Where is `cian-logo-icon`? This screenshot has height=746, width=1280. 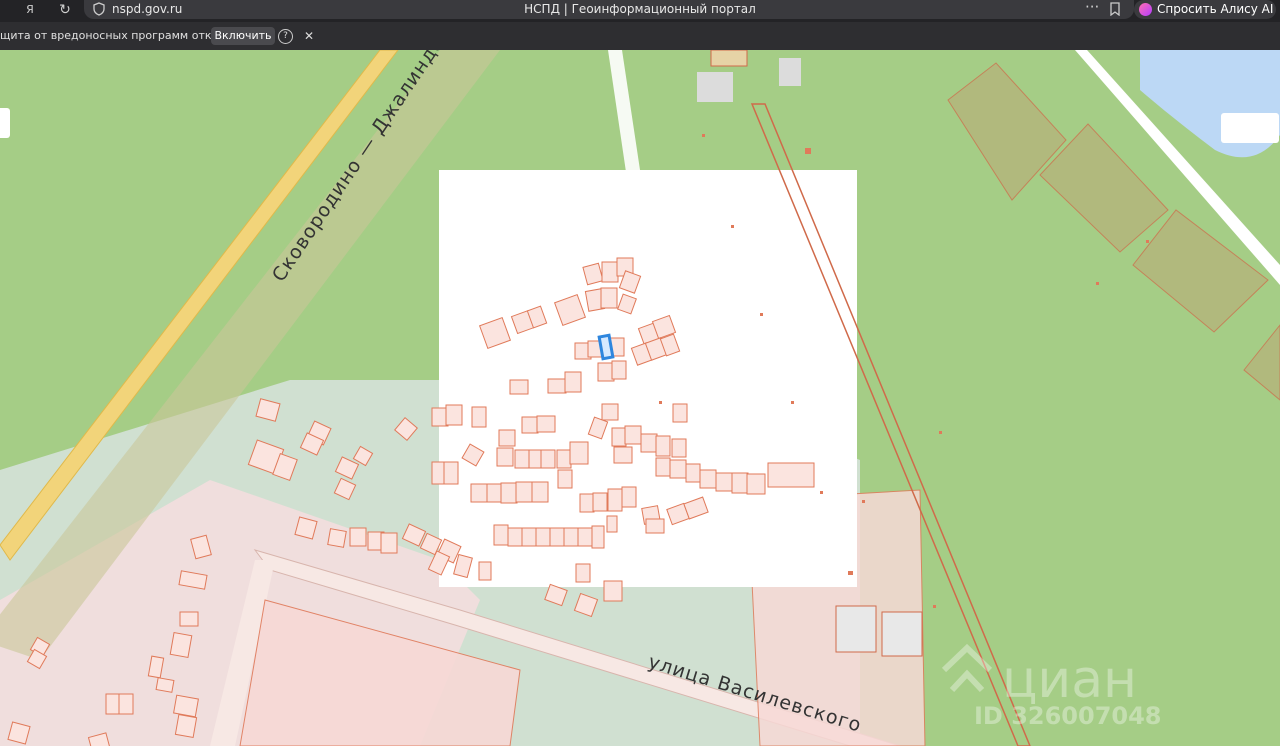 cian-logo-icon is located at coordinates (967, 668).